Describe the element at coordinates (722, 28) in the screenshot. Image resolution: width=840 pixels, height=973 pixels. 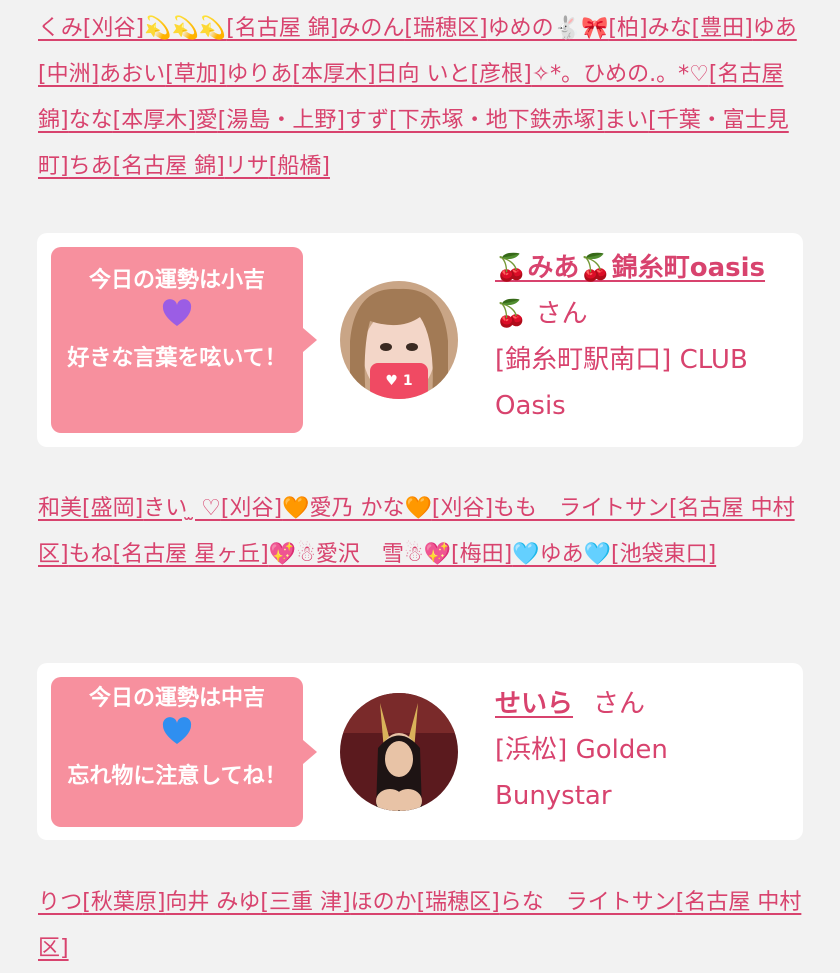
I see `girl-link: [豊田]` at that location.